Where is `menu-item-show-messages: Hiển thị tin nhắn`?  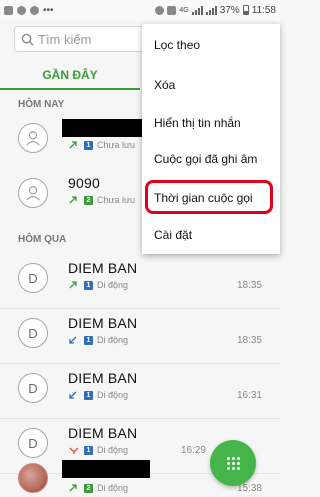 menu-item-show-messages: Hiển thị tin nhắn is located at coordinates (197, 123).